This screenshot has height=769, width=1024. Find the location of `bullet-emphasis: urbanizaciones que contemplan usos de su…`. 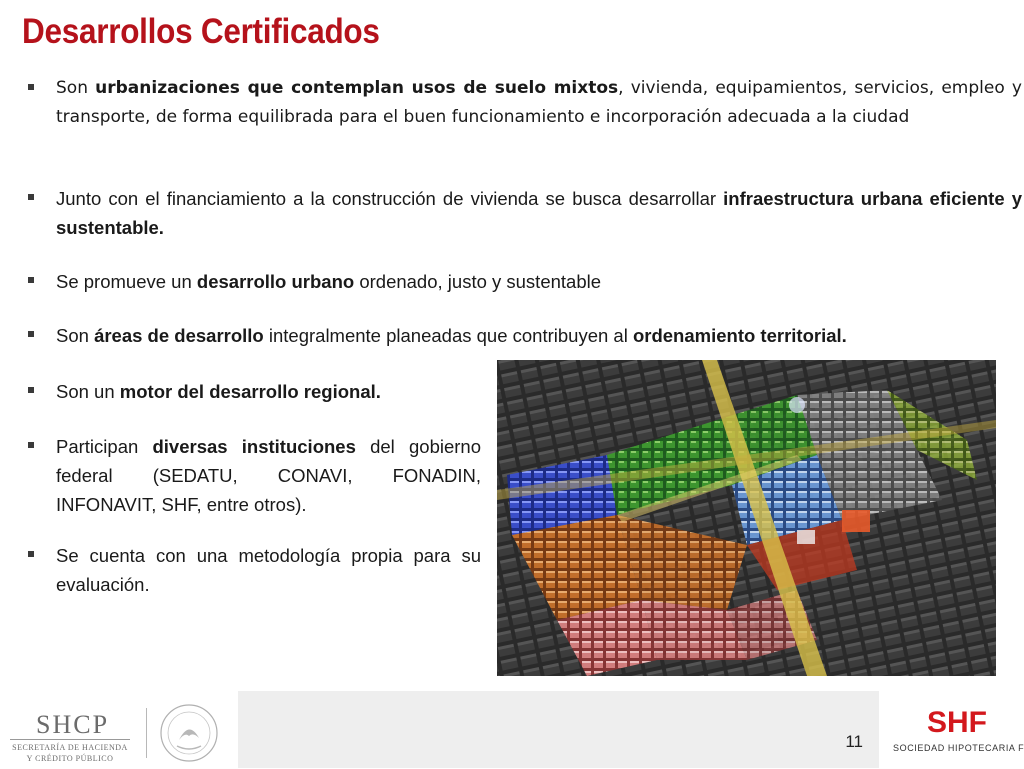

bullet-emphasis: urbanizaciones que contemplan usos de su… is located at coordinates (357, 88).